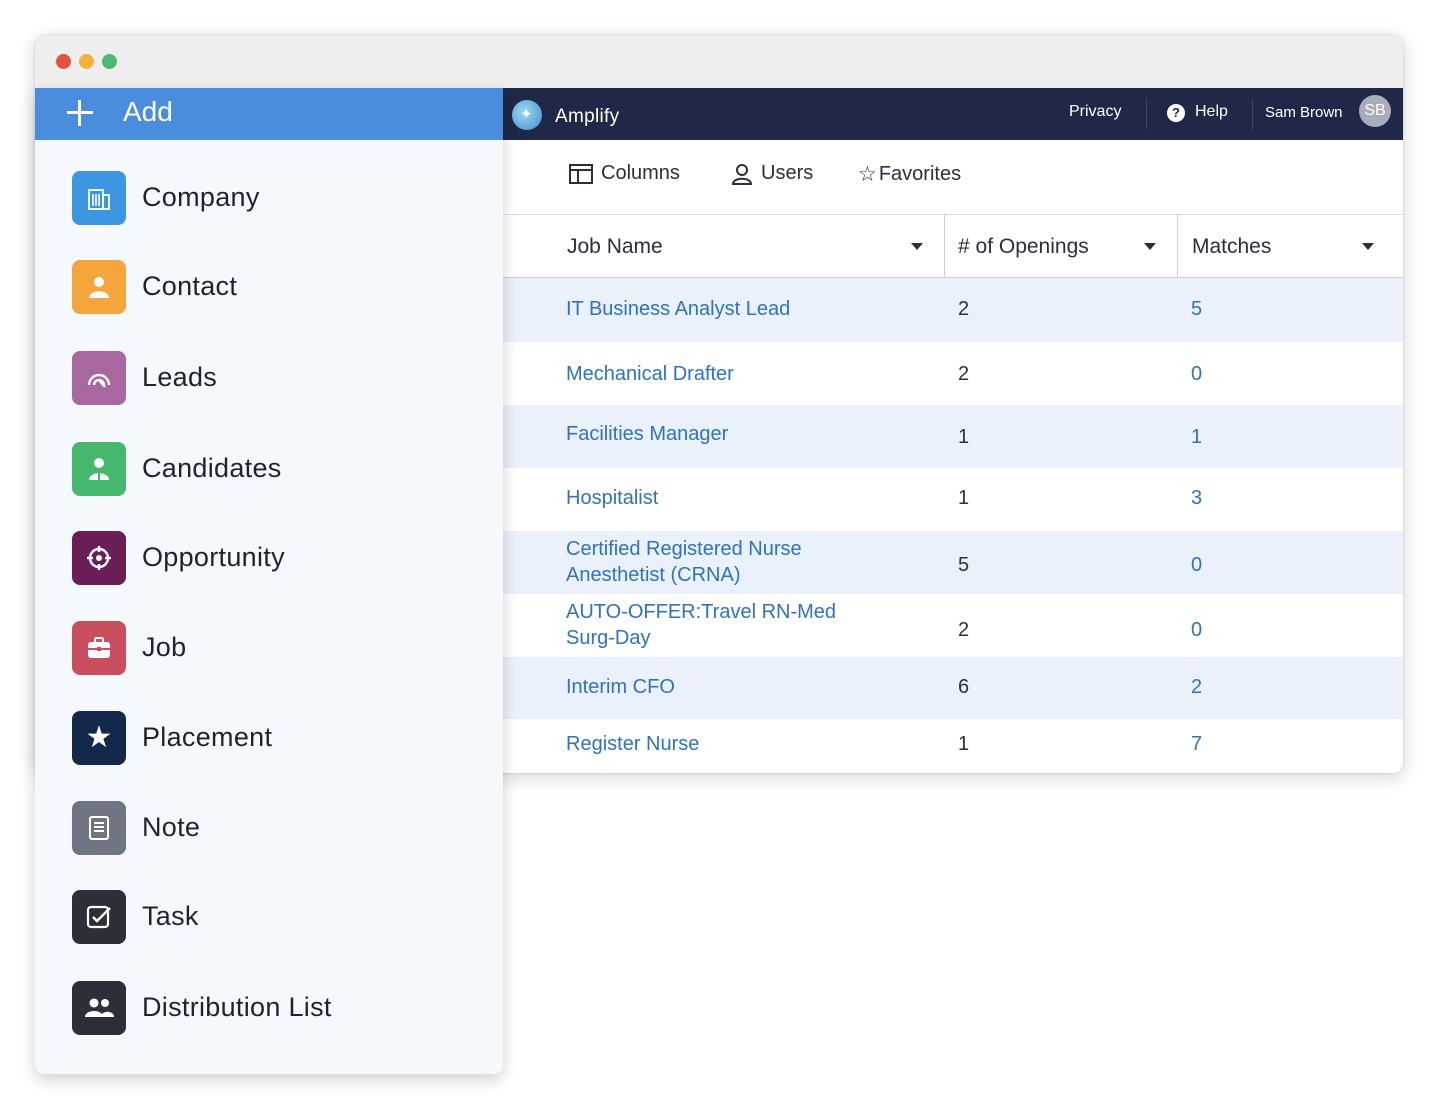  I want to click on columns-label: Columns, so click(640, 173).